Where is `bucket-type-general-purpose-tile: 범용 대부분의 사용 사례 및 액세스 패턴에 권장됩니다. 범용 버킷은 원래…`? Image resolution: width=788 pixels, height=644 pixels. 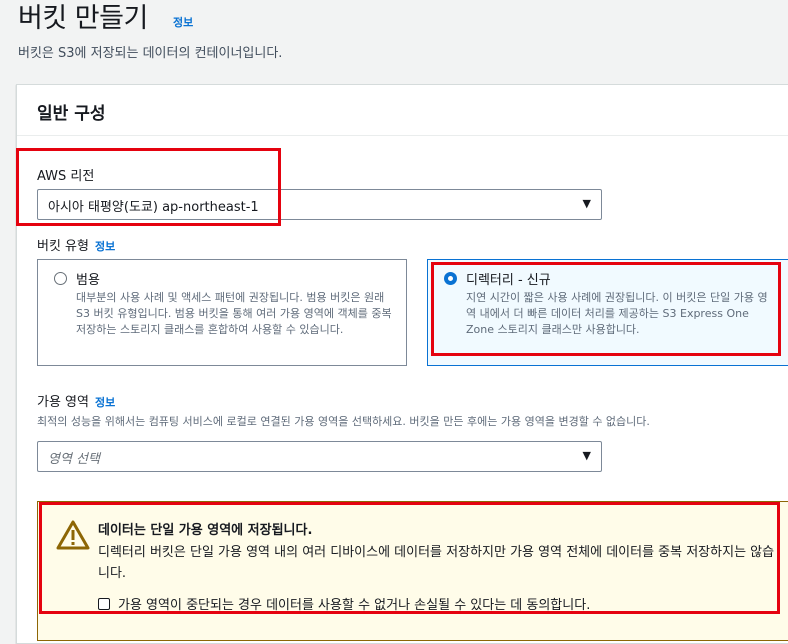 bucket-type-general-purpose-tile: 범용 대부분의 사용 사례 및 액세스 패턴에 권장됩니다. 범용 버킷은 원래… is located at coordinates (222, 312).